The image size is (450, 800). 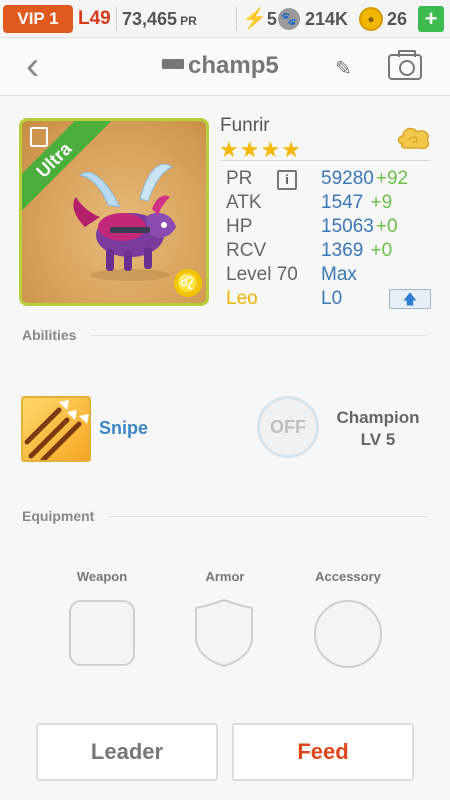 What do you see at coordinates (431, 19) in the screenshot?
I see `add-gems-button: +` at bounding box center [431, 19].